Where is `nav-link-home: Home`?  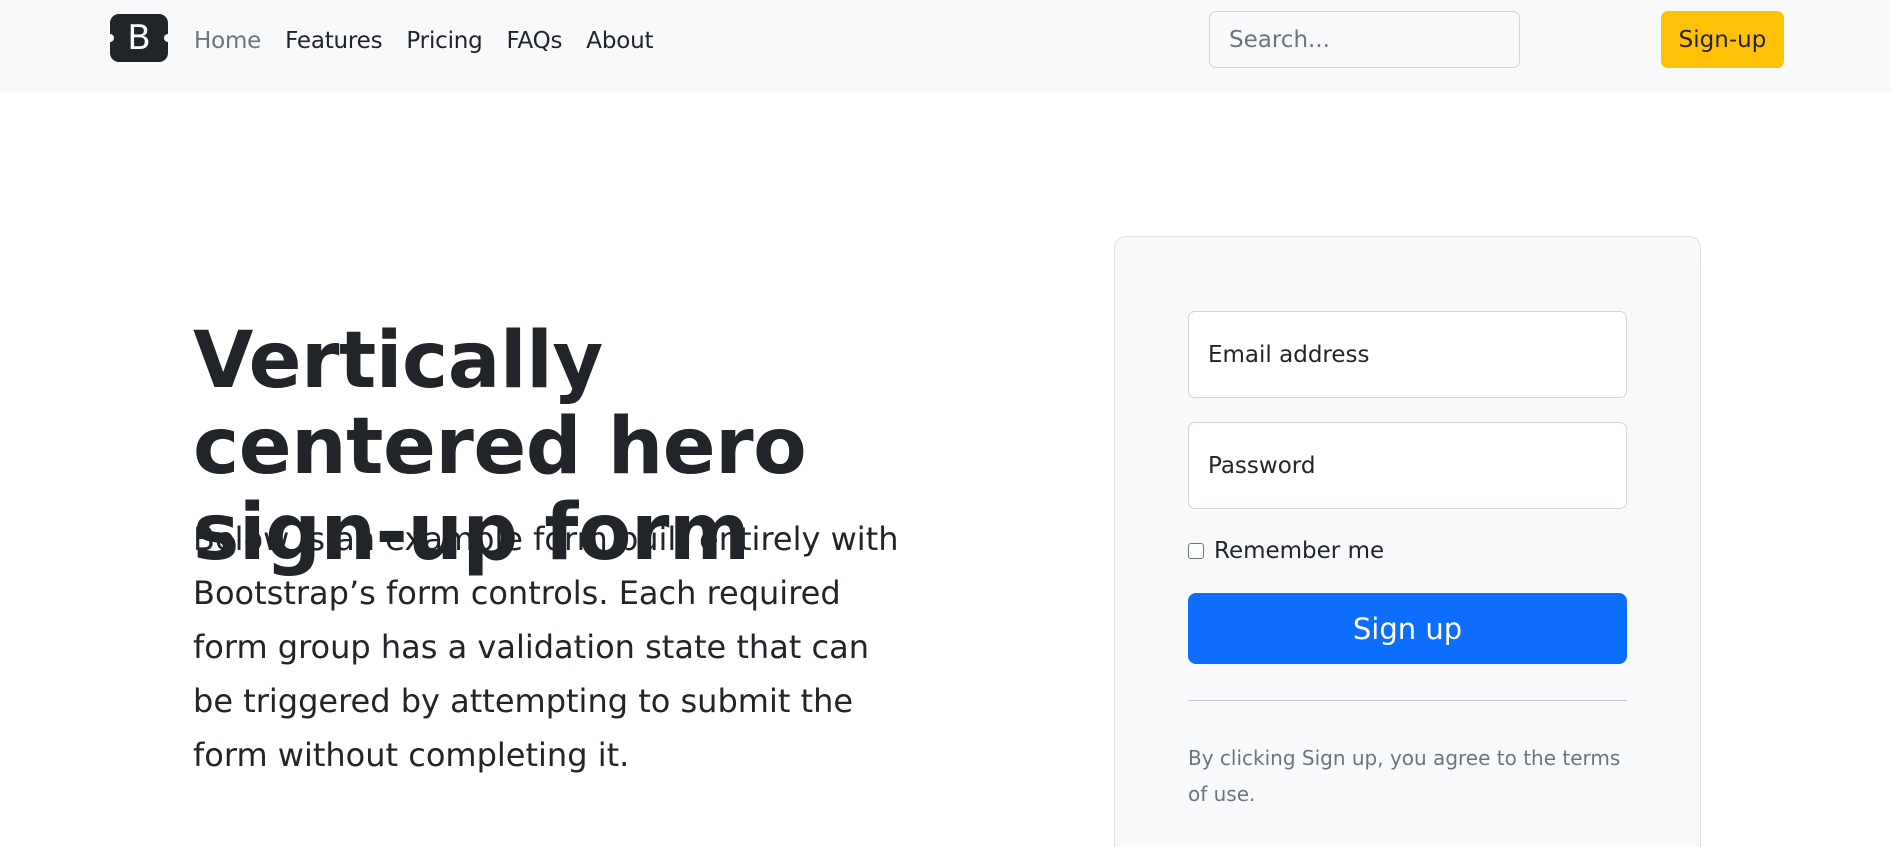
nav-link-home: Home is located at coordinates (227, 41).